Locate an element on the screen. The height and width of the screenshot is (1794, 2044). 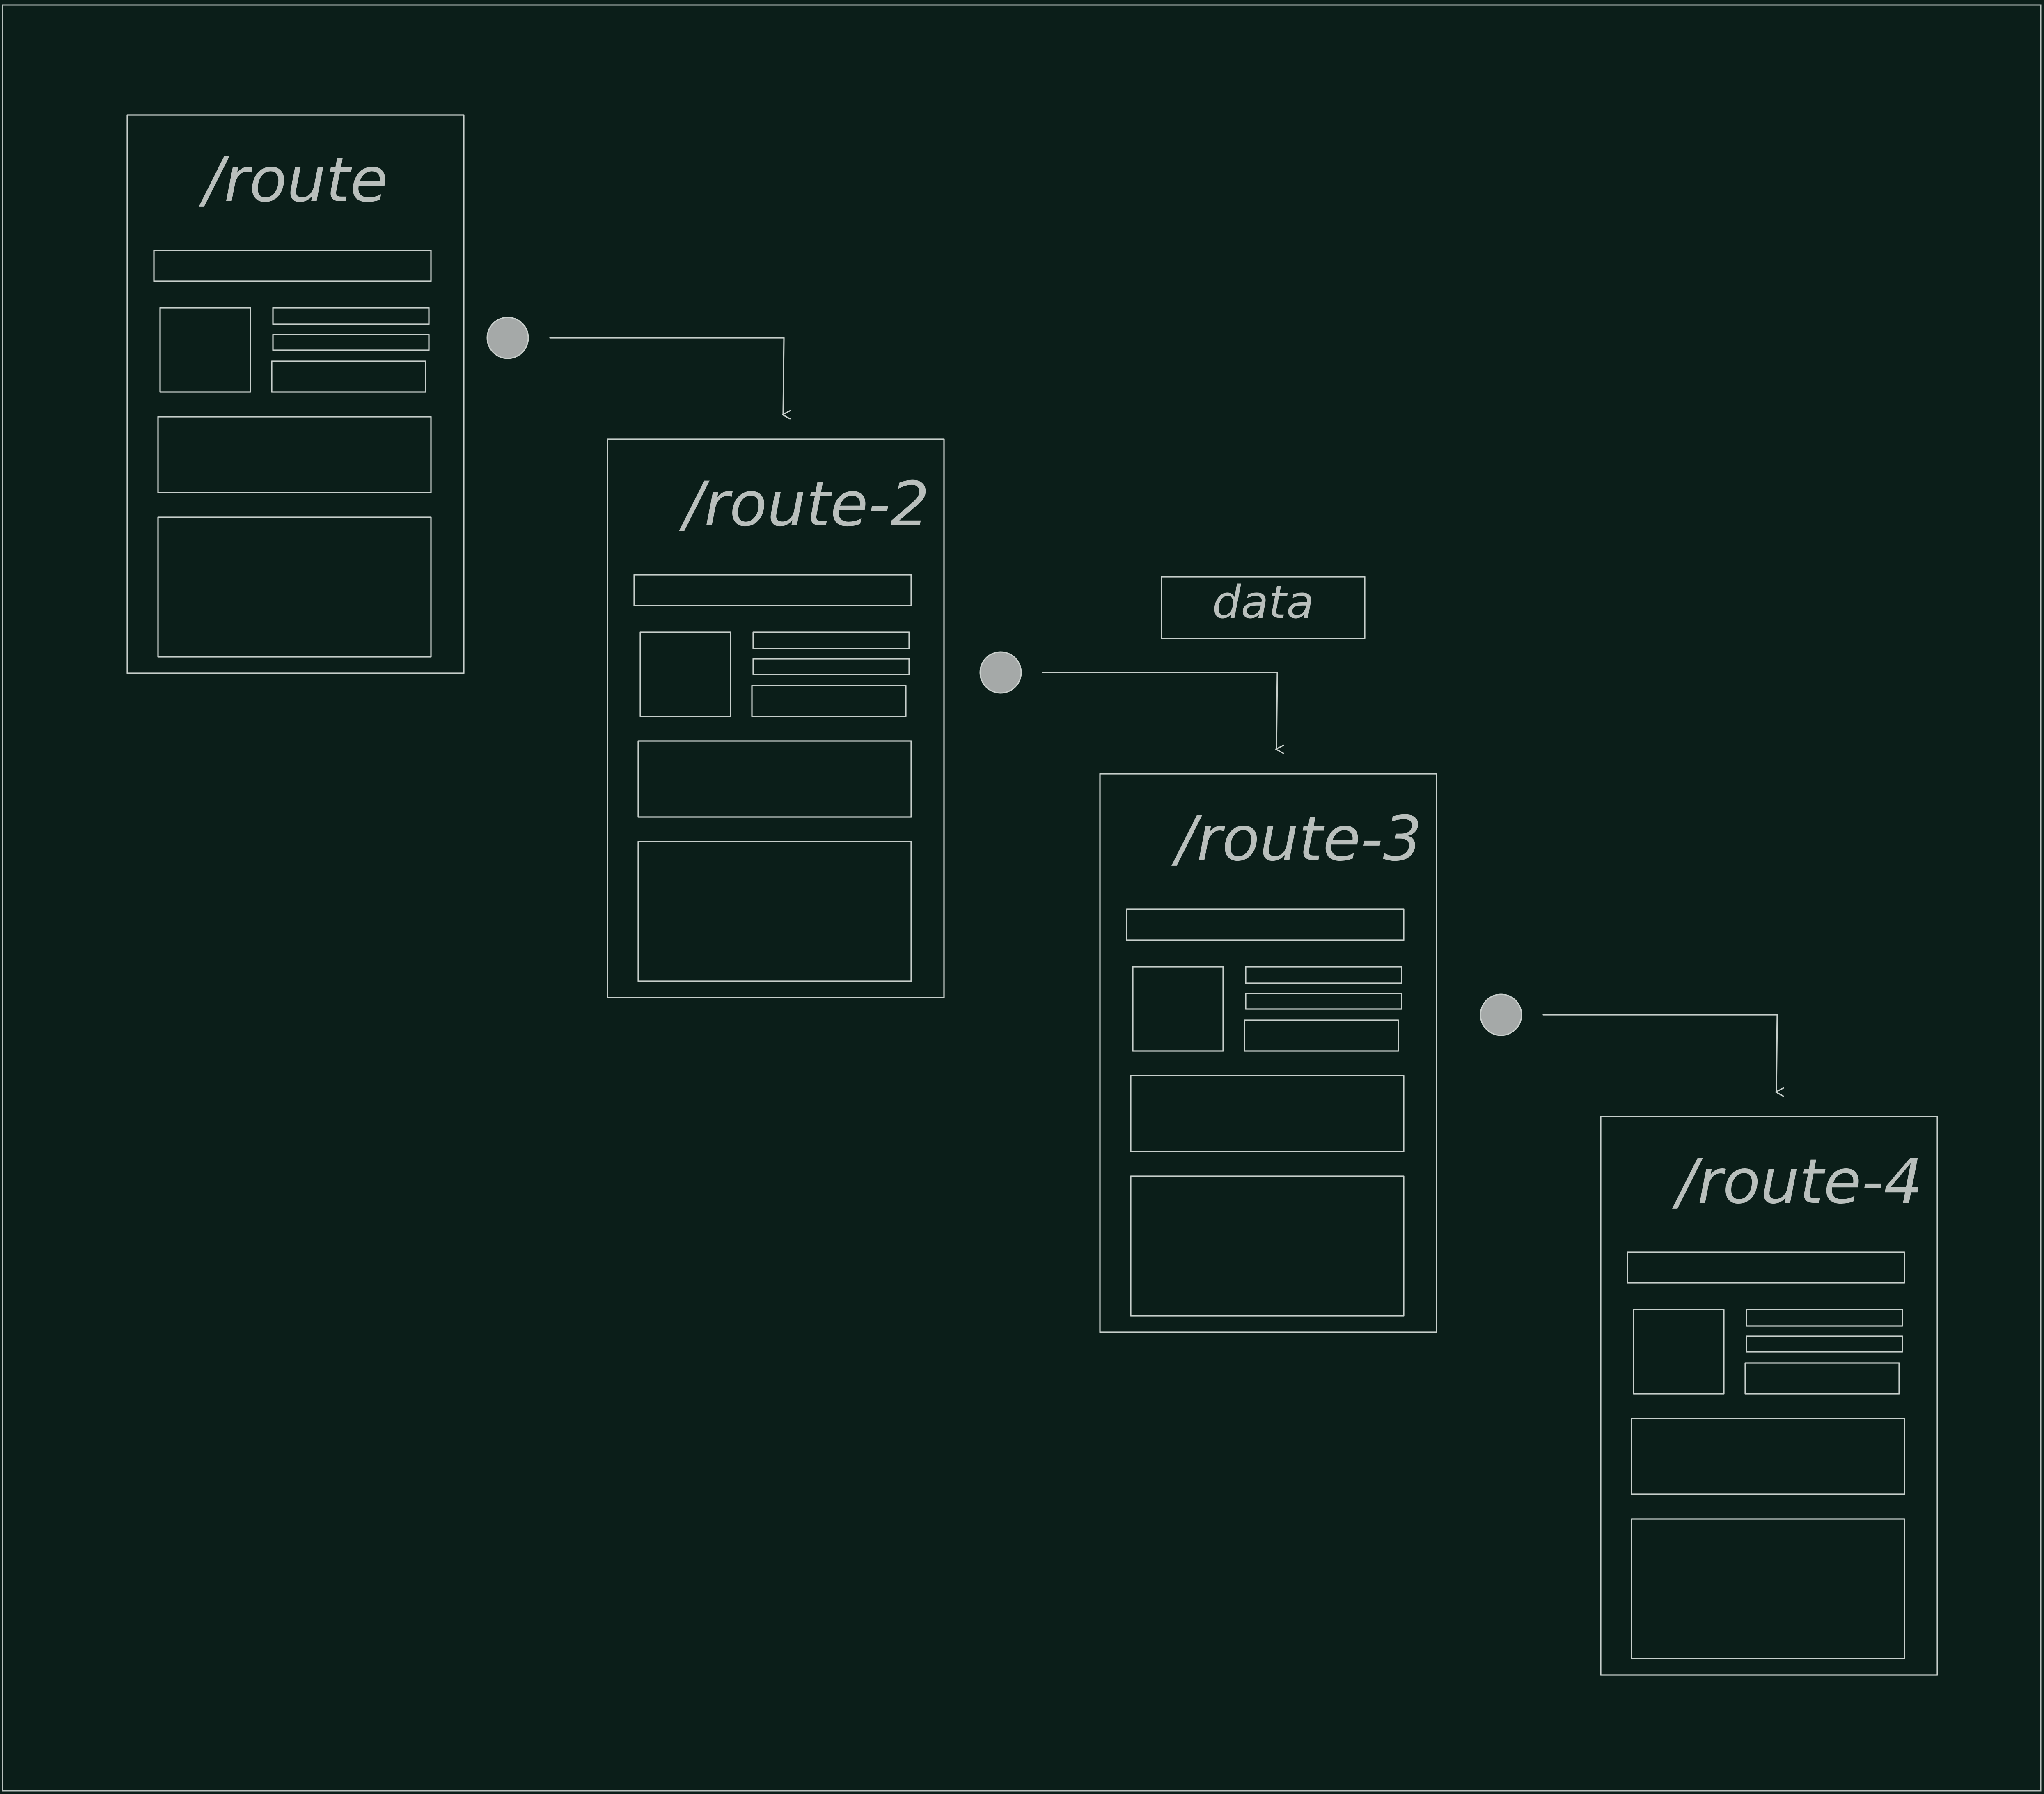
edge-label: data is located at coordinates (1263, 602).